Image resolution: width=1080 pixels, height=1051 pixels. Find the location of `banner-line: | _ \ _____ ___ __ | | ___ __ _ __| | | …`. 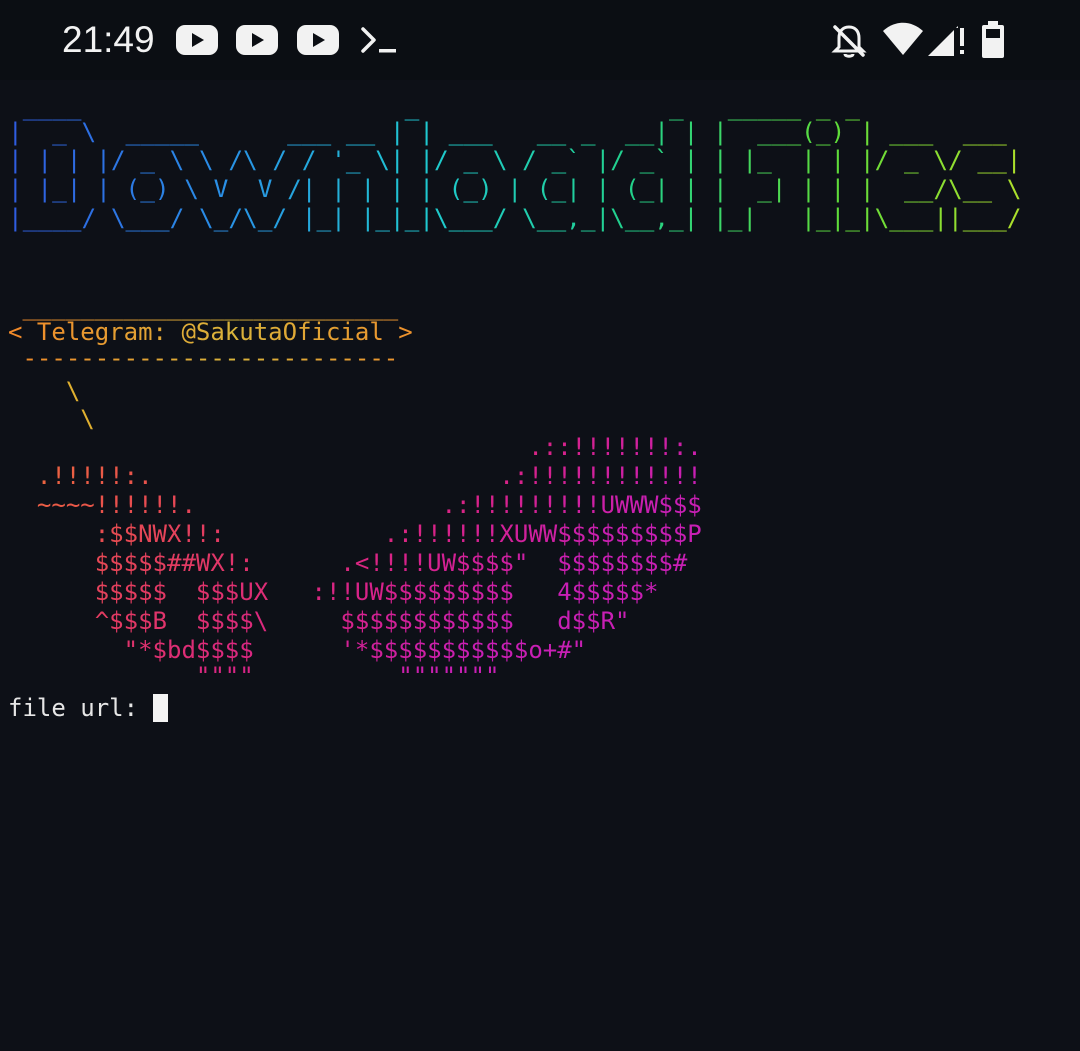

banner-line: | _ \ _____ ___ __ | | ___ __ _ __| | | … is located at coordinates (507, 131).